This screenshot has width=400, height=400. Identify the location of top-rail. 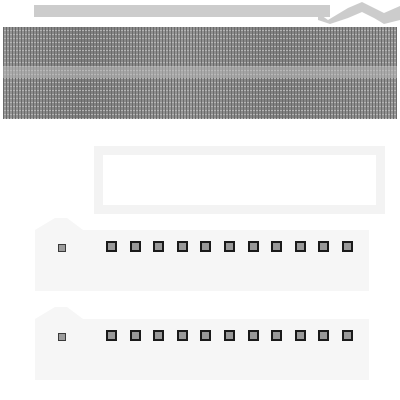
(182, 11).